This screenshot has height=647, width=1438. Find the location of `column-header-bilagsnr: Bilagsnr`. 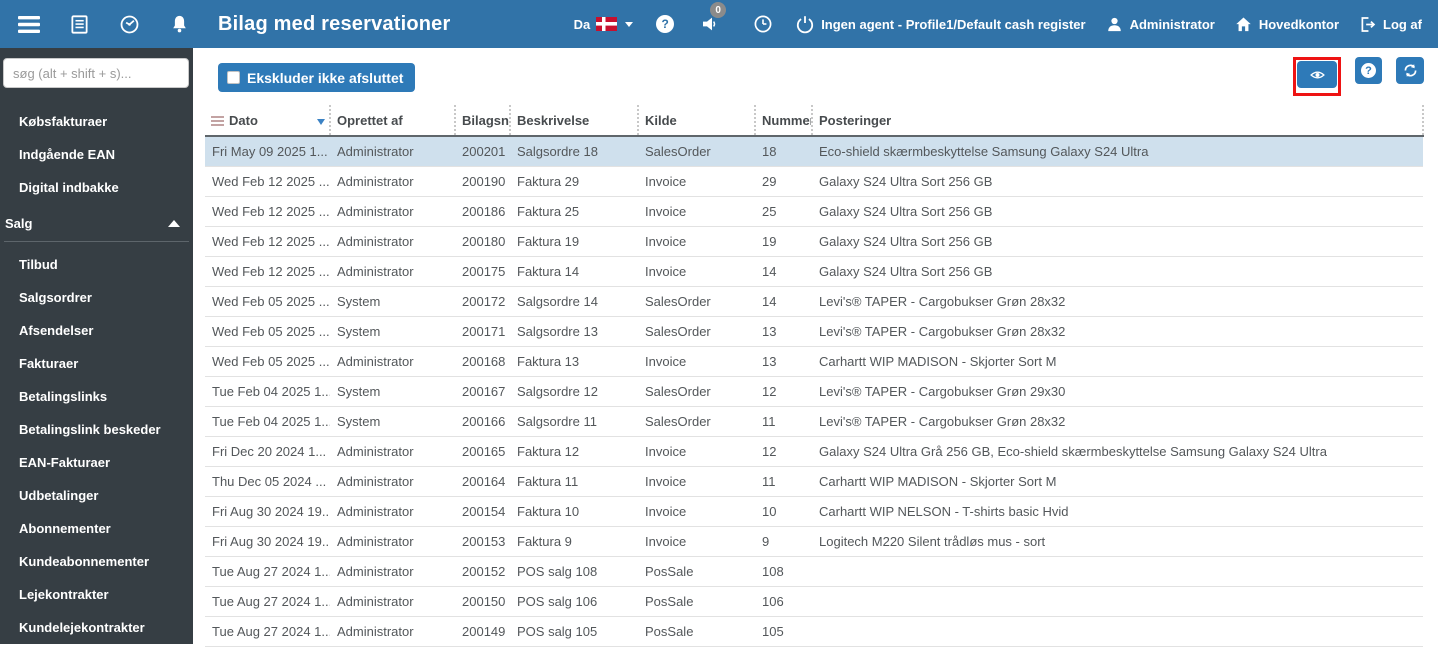

column-header-bilagsnr: Bilagsnr is located at coordinates (482, 121).